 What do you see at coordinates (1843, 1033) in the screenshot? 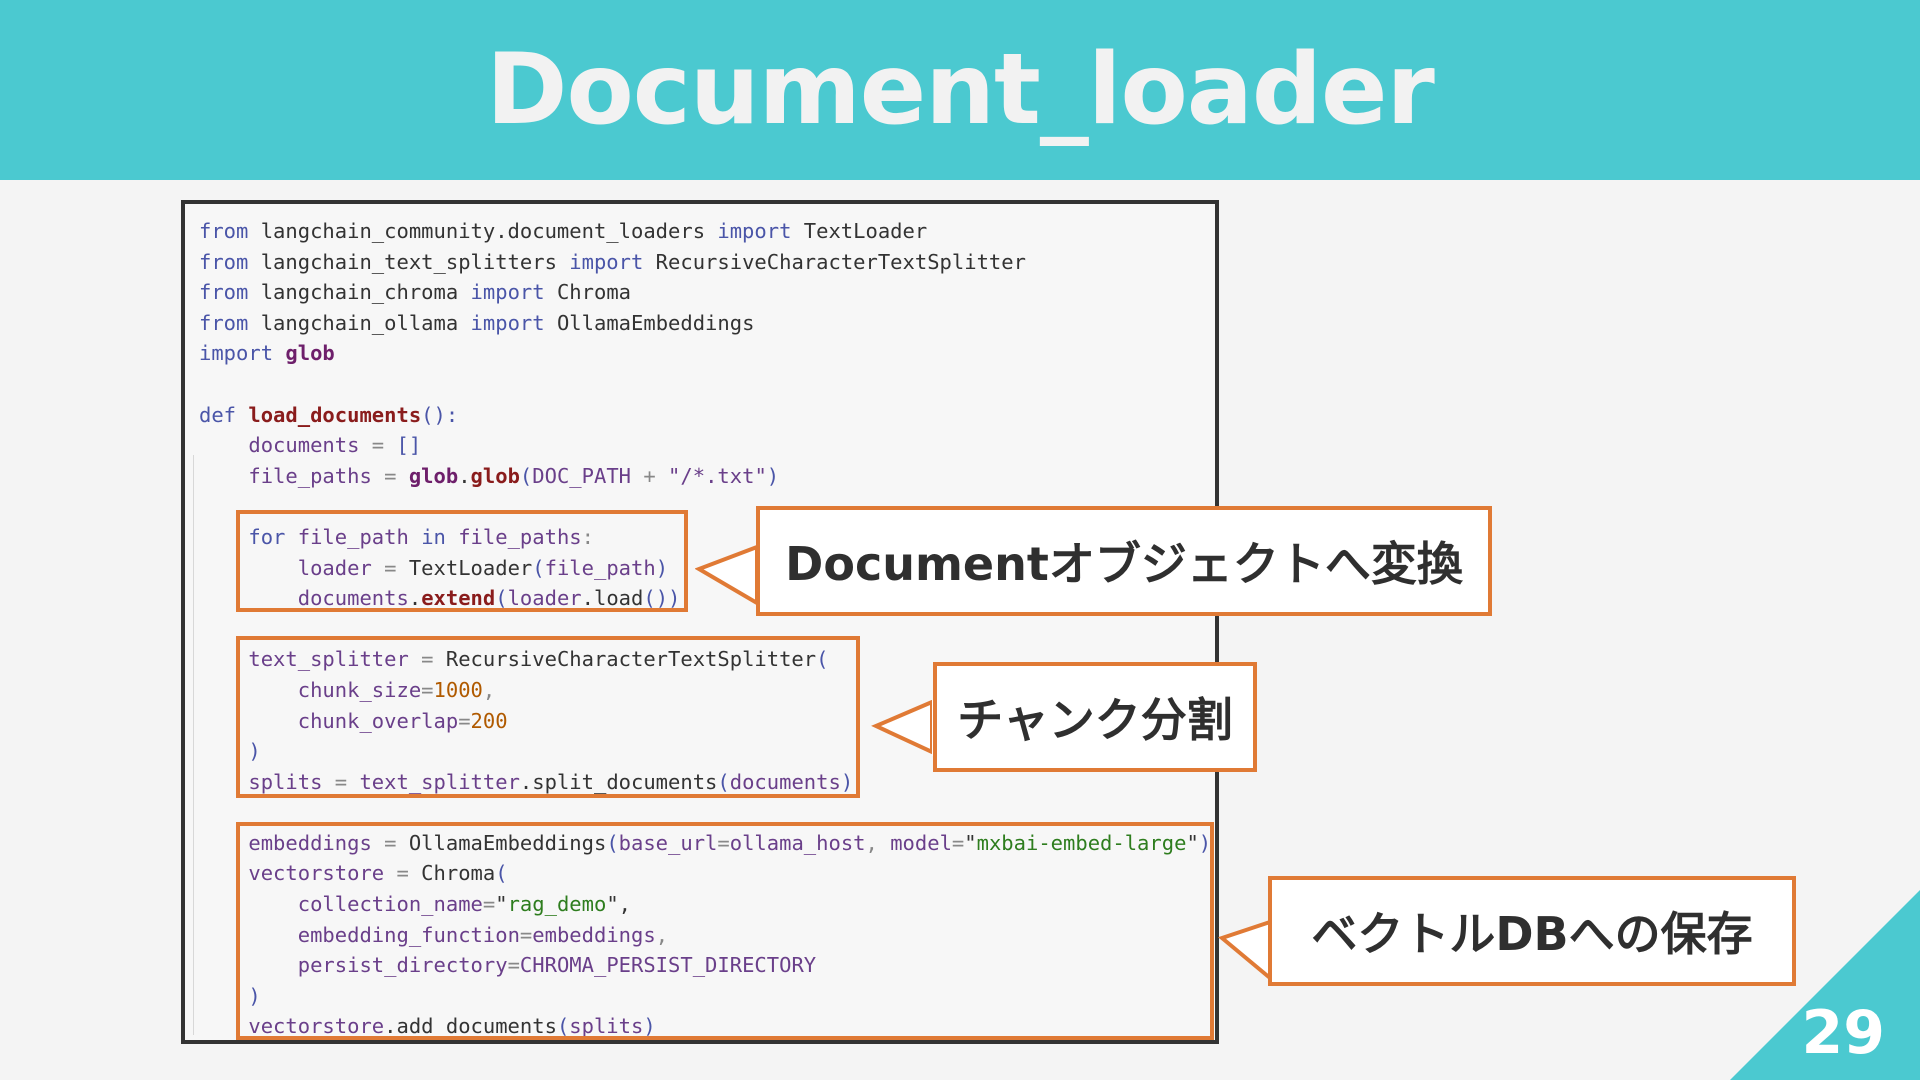
I see `page-number: 29` at bounding box center [1843, 1033].